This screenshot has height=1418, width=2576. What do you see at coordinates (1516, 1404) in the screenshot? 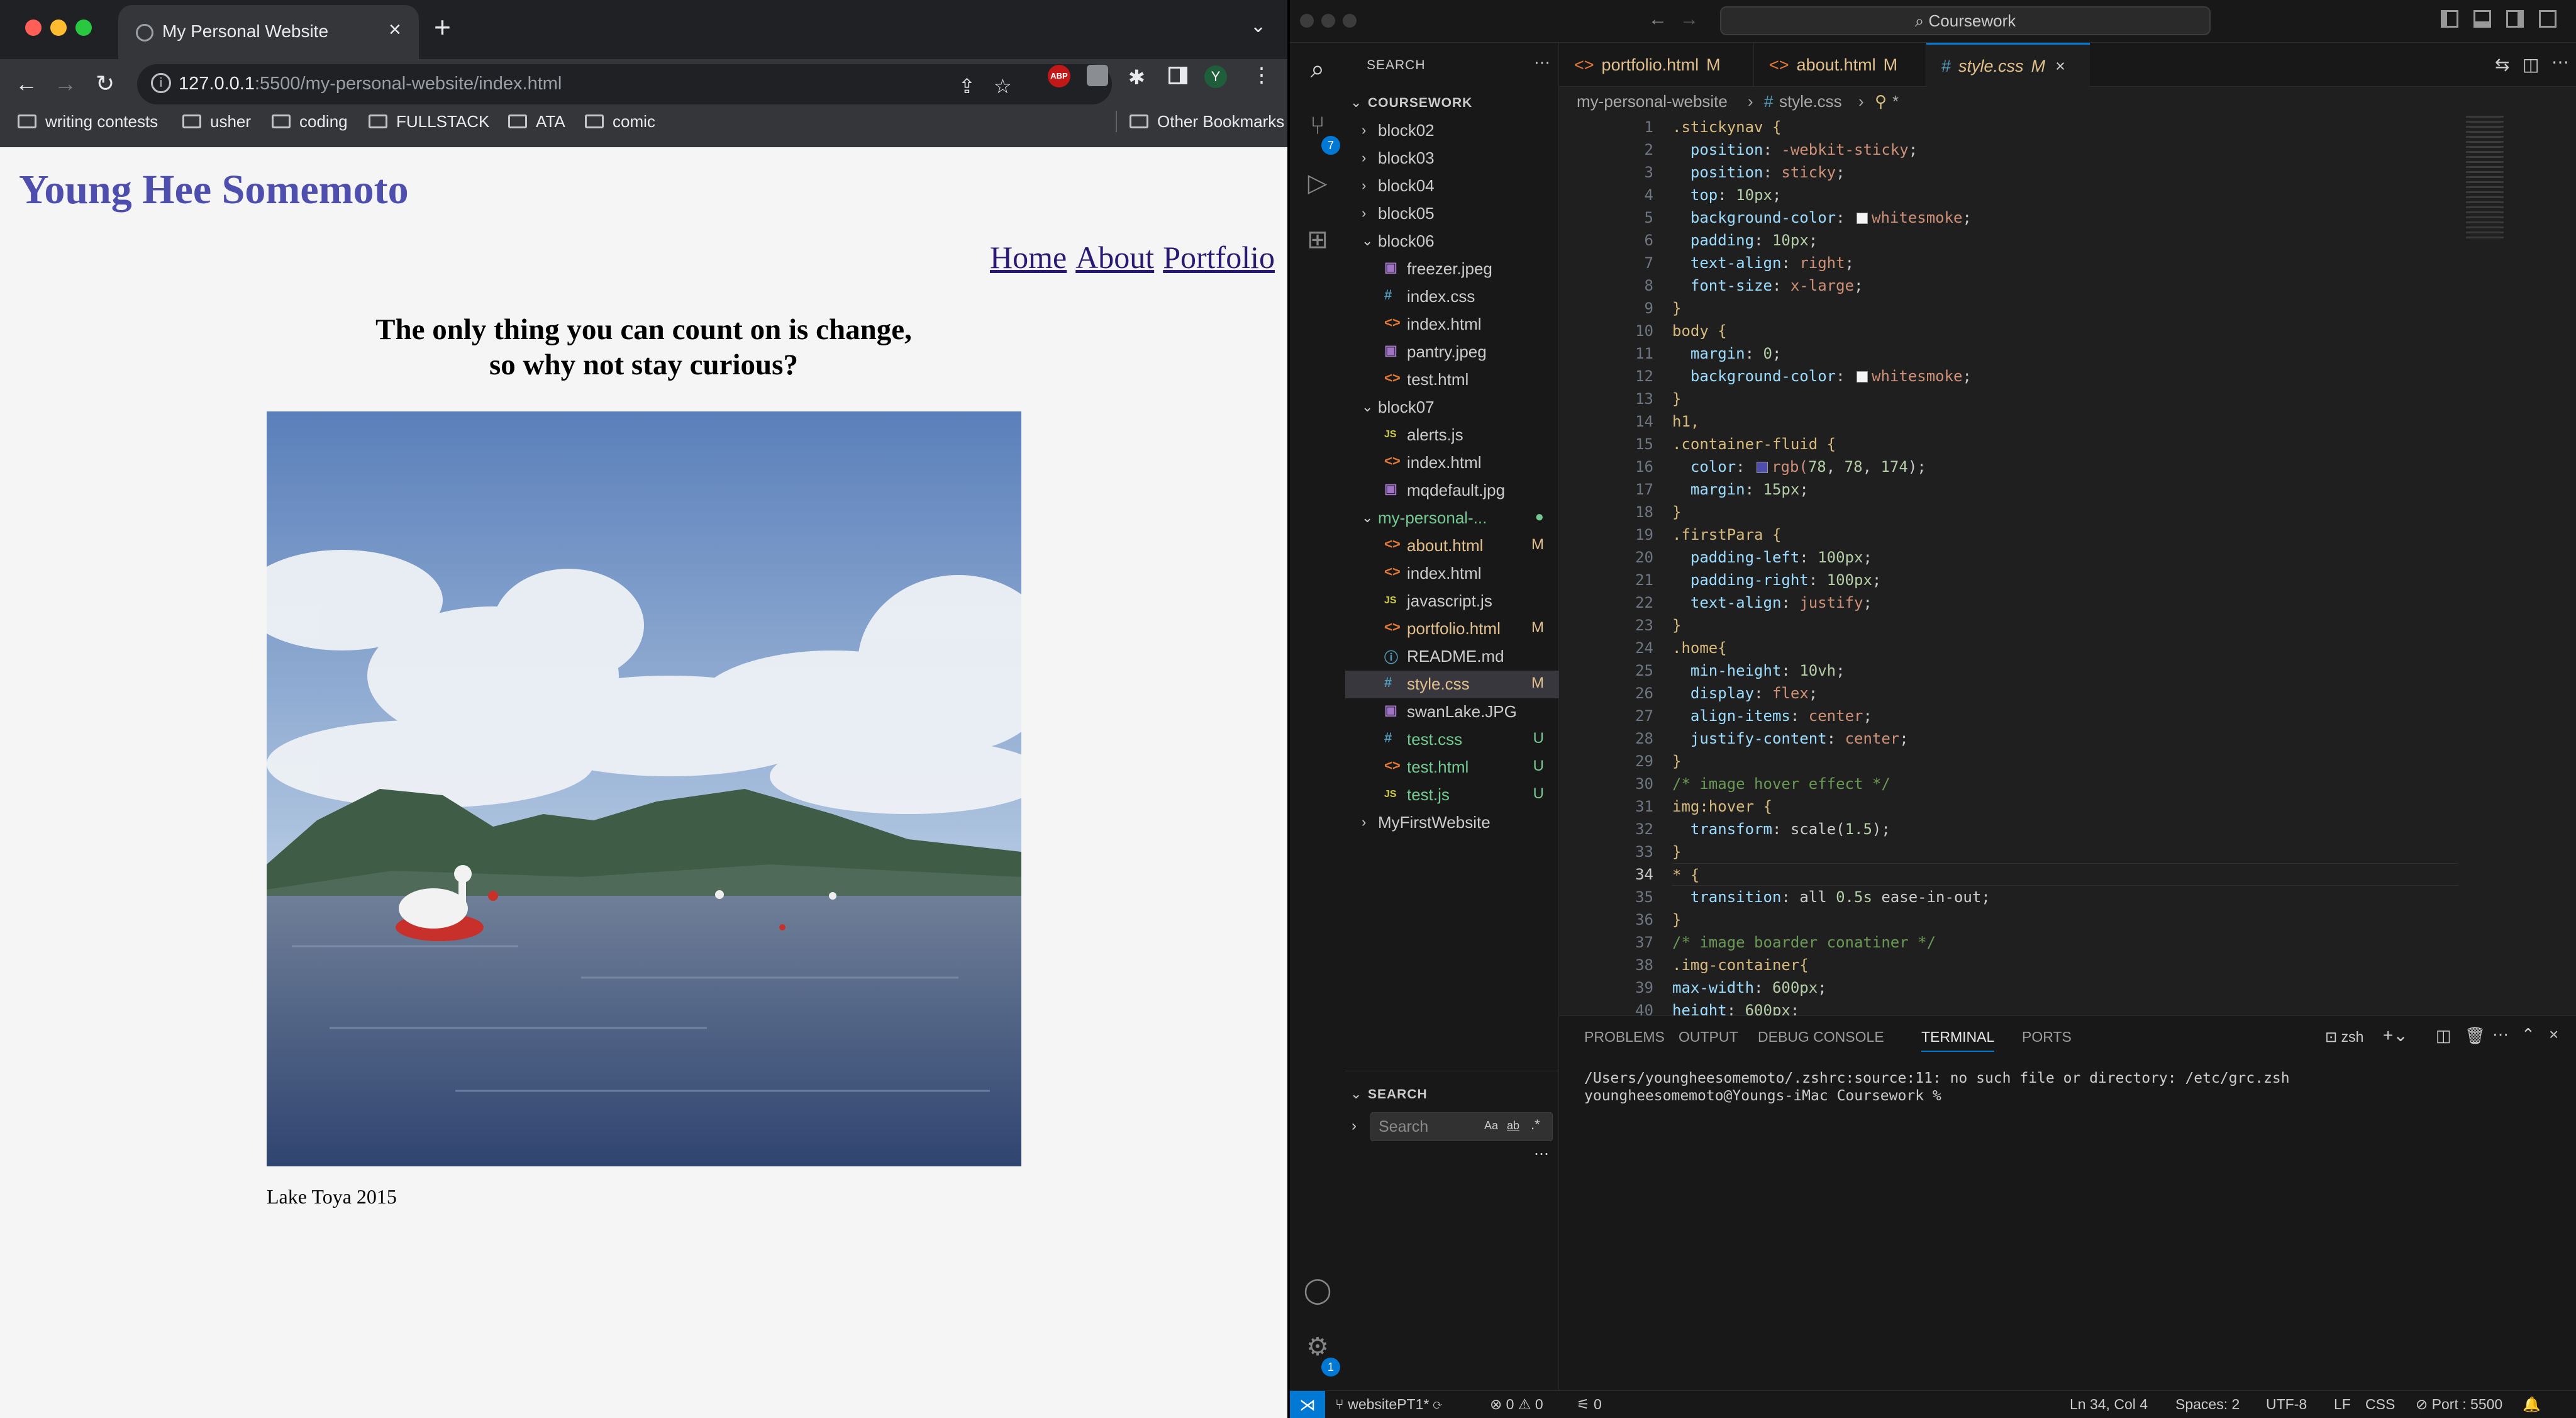
I see `problems-indicator: ⊗ 0 ⚠ 0` at bounding box center [1516, 1404].